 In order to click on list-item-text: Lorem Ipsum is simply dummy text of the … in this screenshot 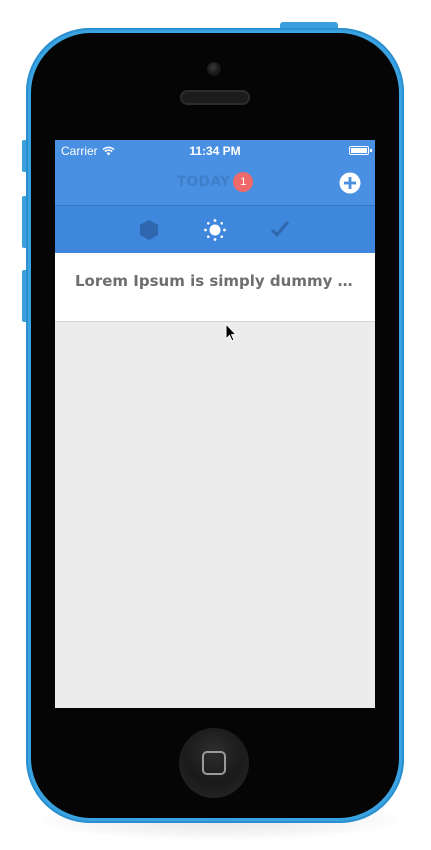, I will do `click(215, 281)`.